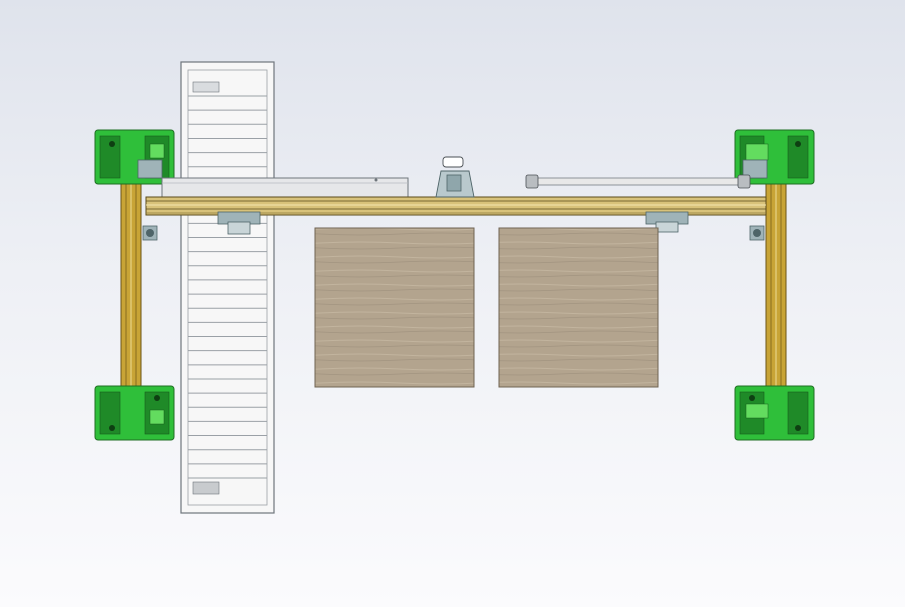 The width and height of the screenshot is (905, 607). What do you see at coordinates (455, 177) in the screenshot?
I see `tool-head` at bounding box center [455, 177].